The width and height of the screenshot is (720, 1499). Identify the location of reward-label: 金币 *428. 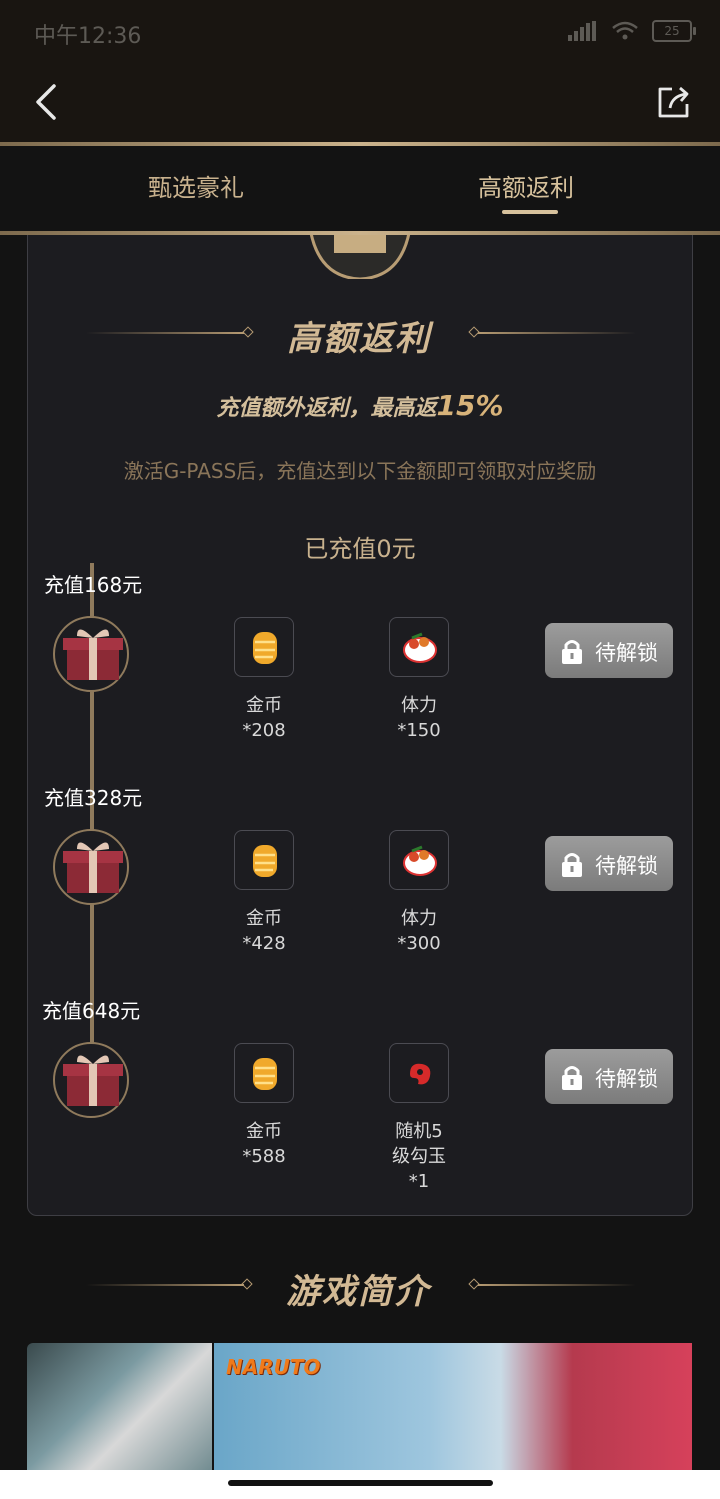
(264, 931).